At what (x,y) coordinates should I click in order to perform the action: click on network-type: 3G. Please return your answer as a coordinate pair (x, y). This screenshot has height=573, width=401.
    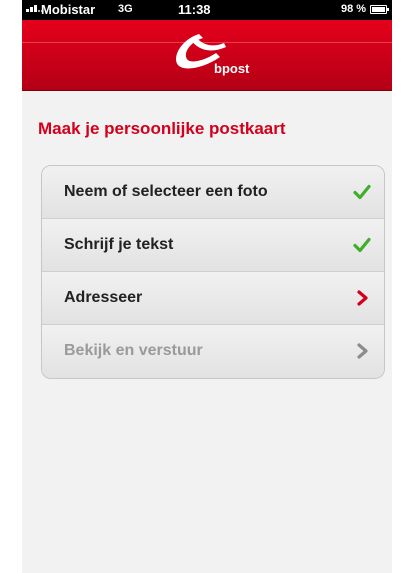
    Looking at the image, I should click on (125, 9).